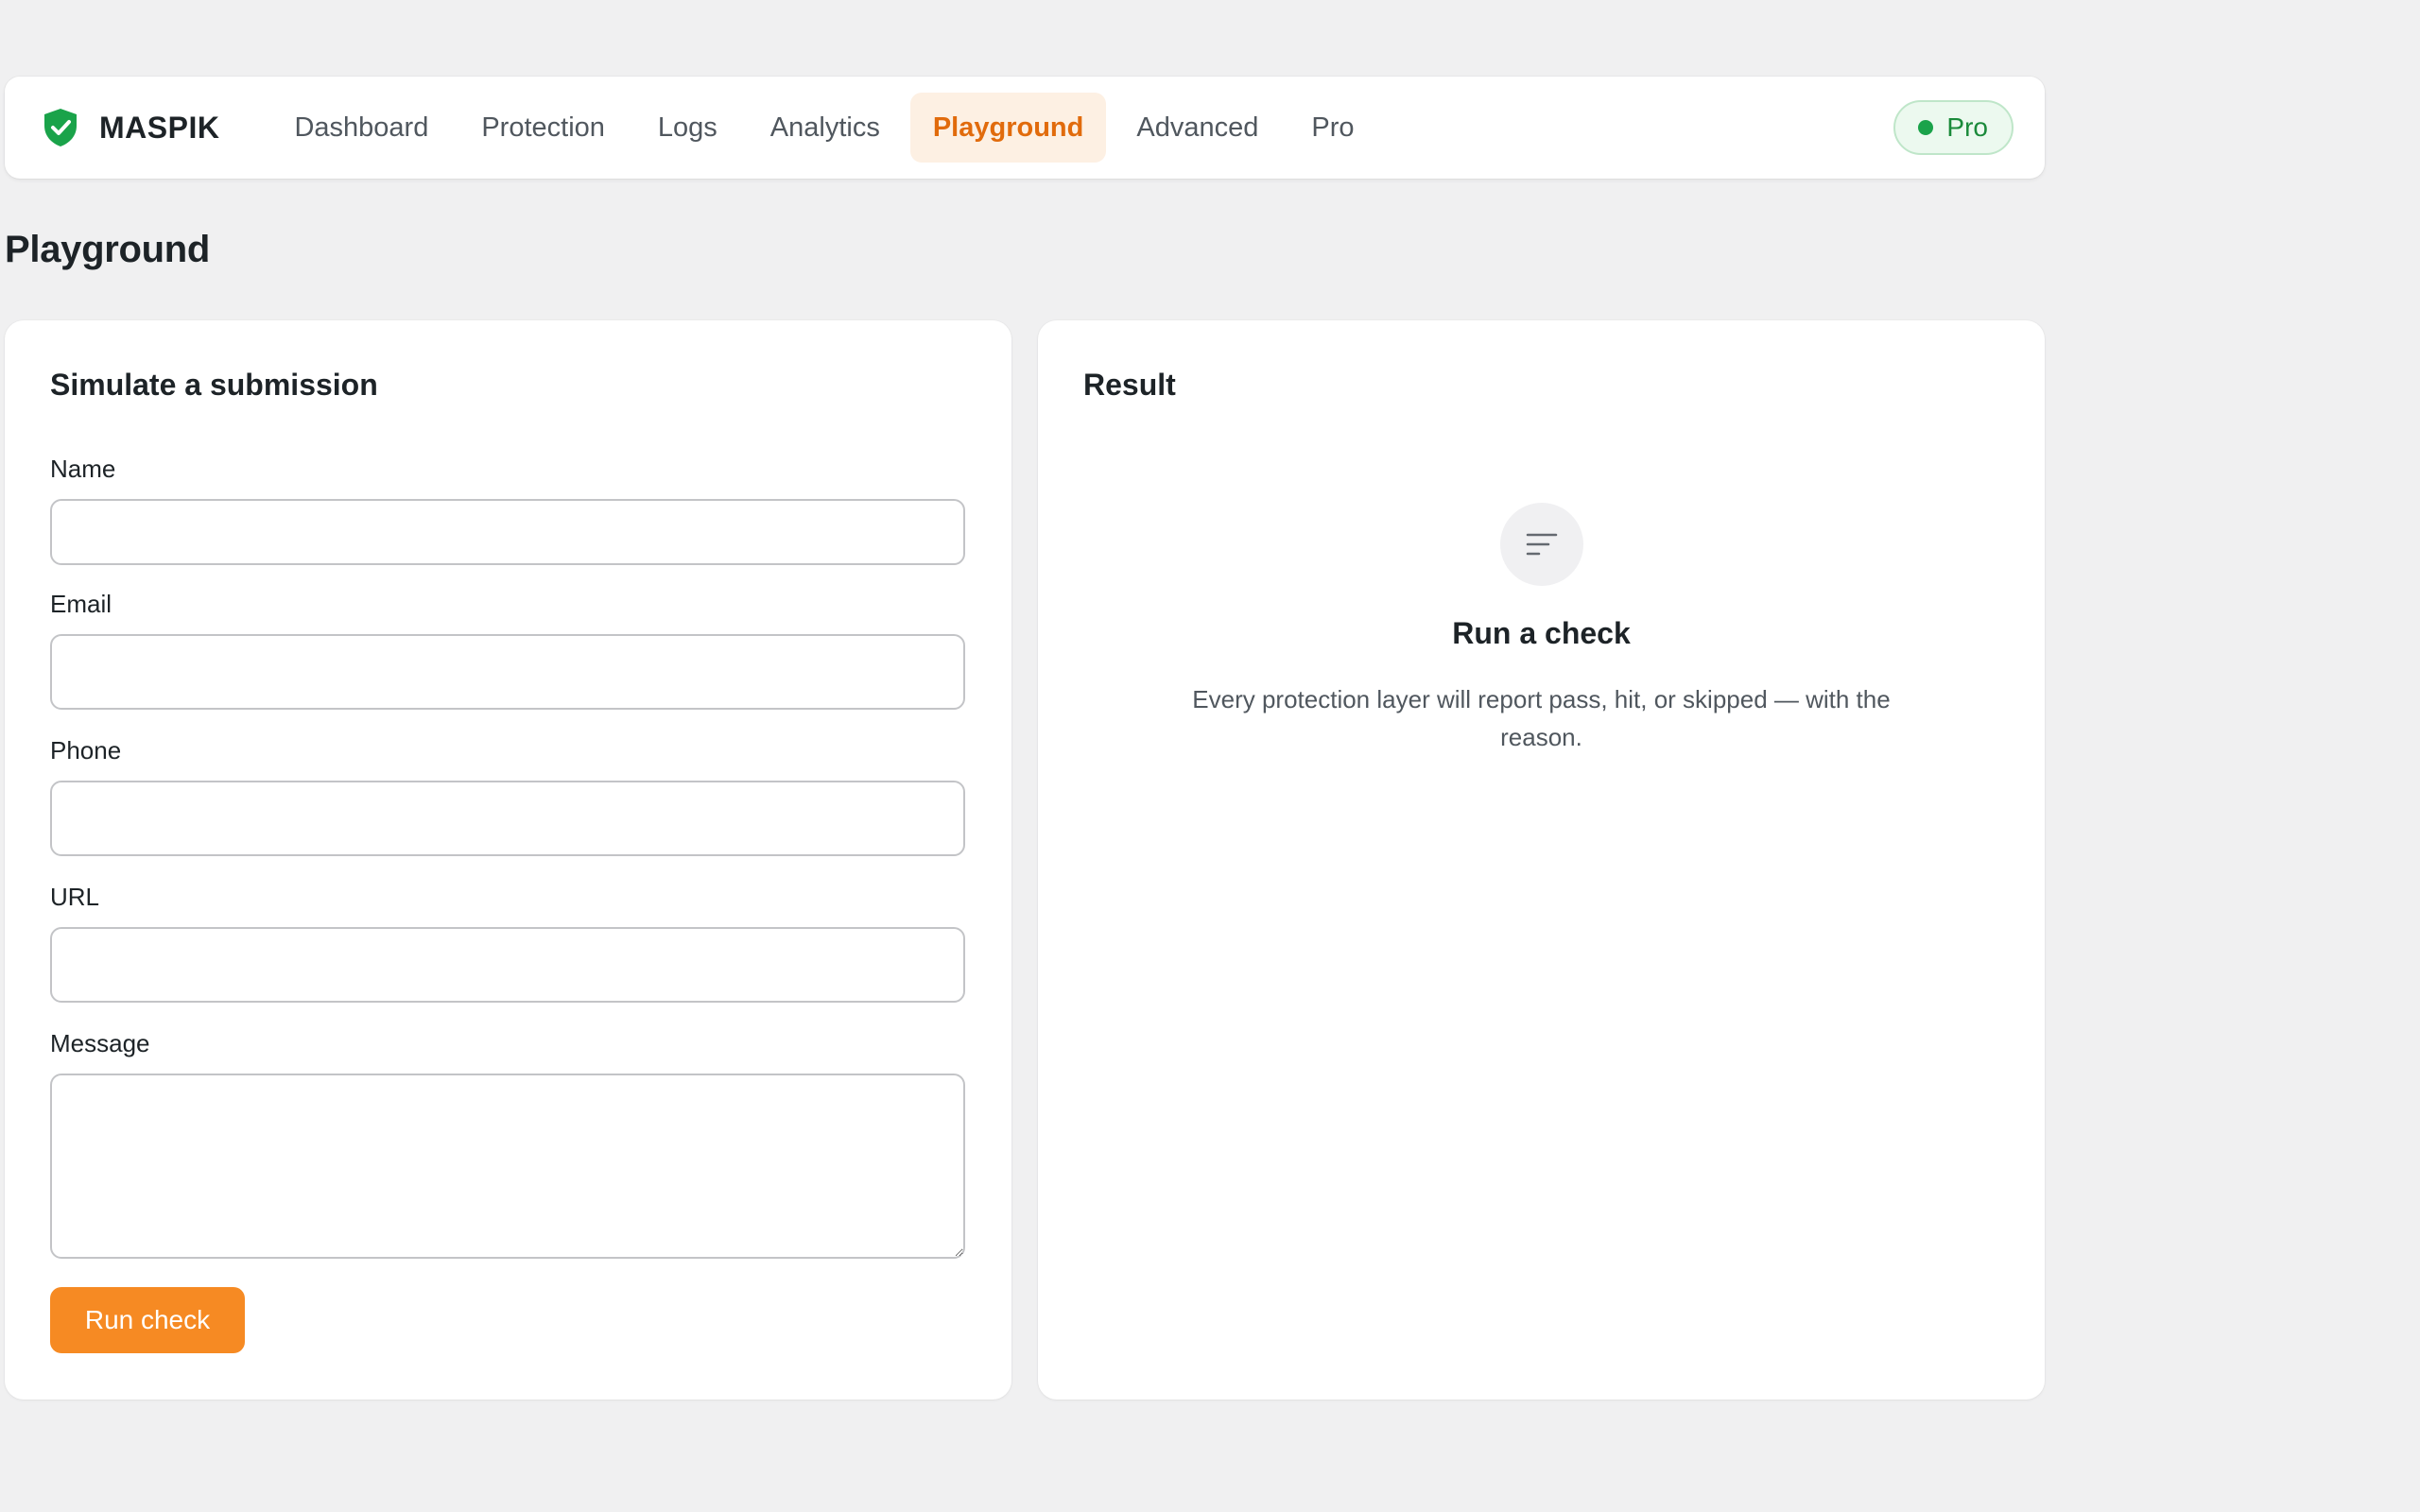 Image resolution: width=2420 pixels, height=1512 pixels. I want to click on email-field, so click(508, 672).